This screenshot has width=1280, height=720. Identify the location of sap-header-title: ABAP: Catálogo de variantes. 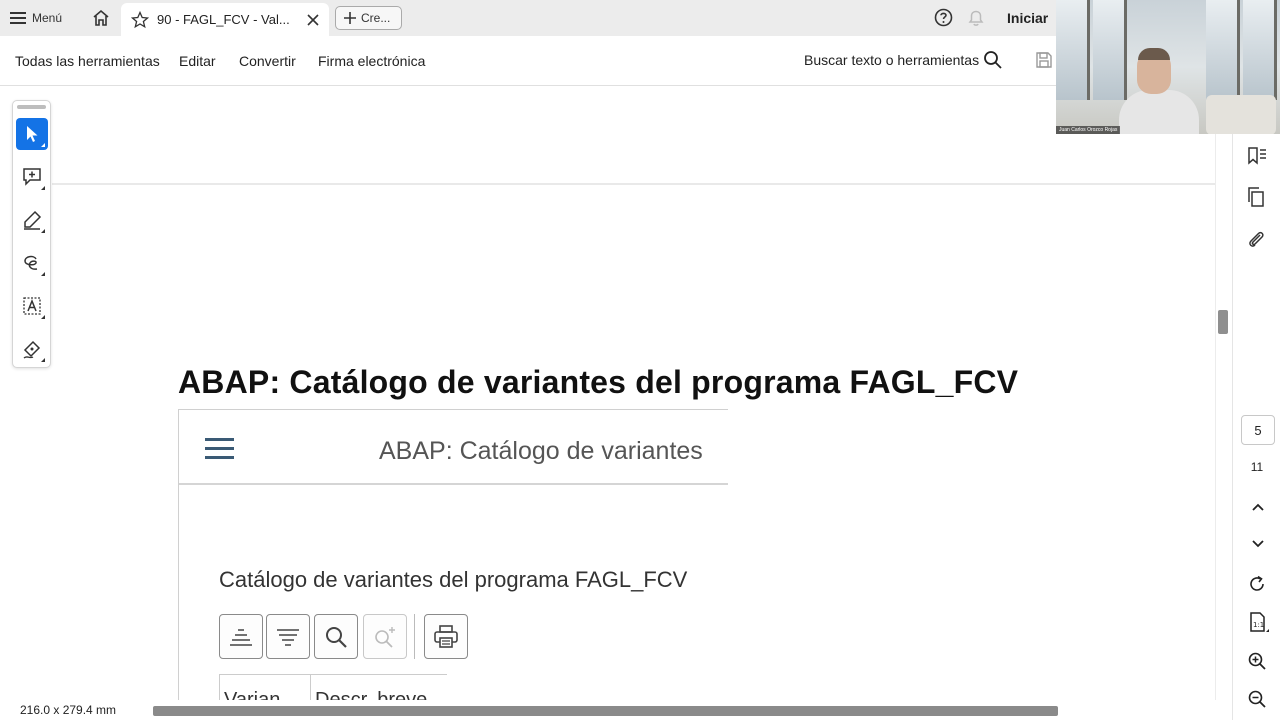
(541, 451).